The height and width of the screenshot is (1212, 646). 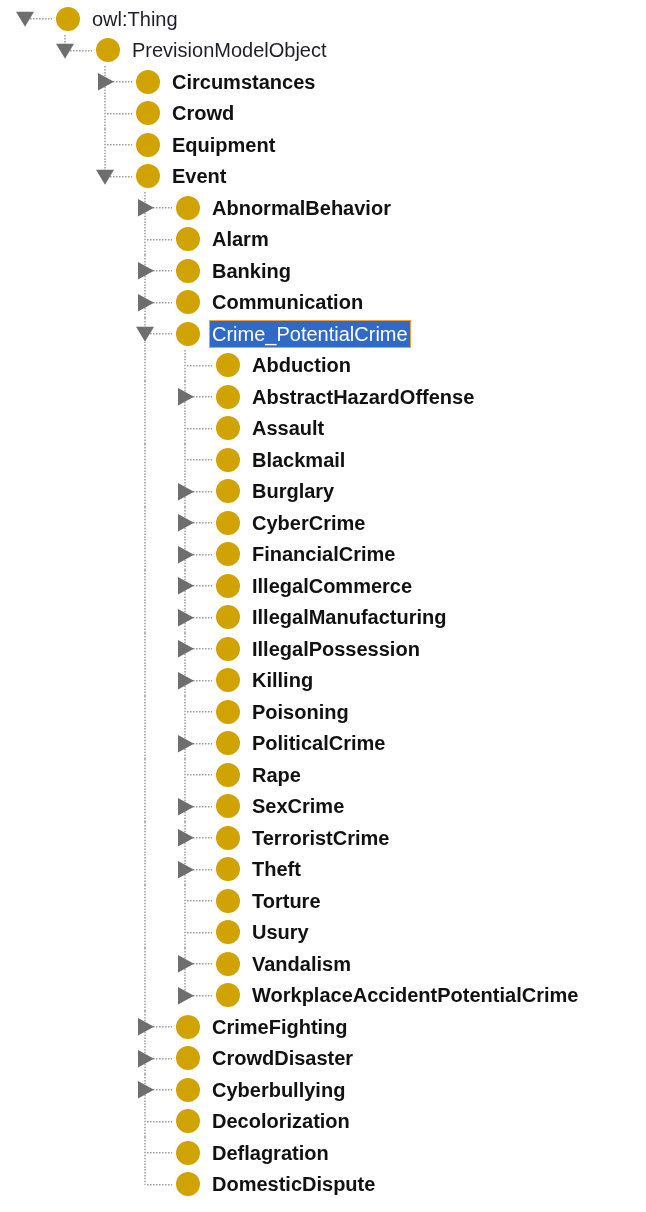 What do you see at coordinates (276, 774) in the screenshot?
I see `class-tree-item: Rape` at bounding box center [276, 774].